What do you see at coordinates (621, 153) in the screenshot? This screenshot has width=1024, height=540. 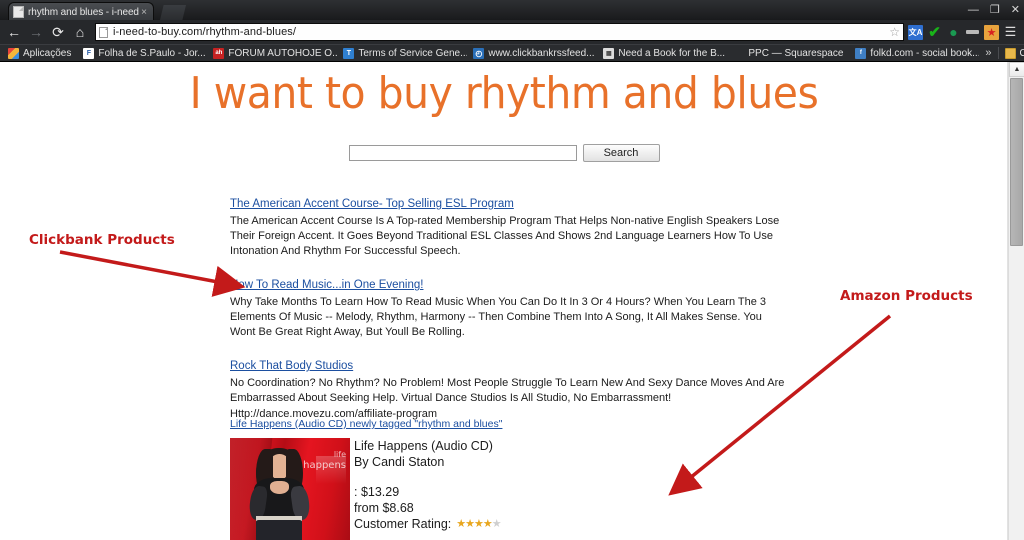 I see `search-button: Search` at bounding box center [621, 153].